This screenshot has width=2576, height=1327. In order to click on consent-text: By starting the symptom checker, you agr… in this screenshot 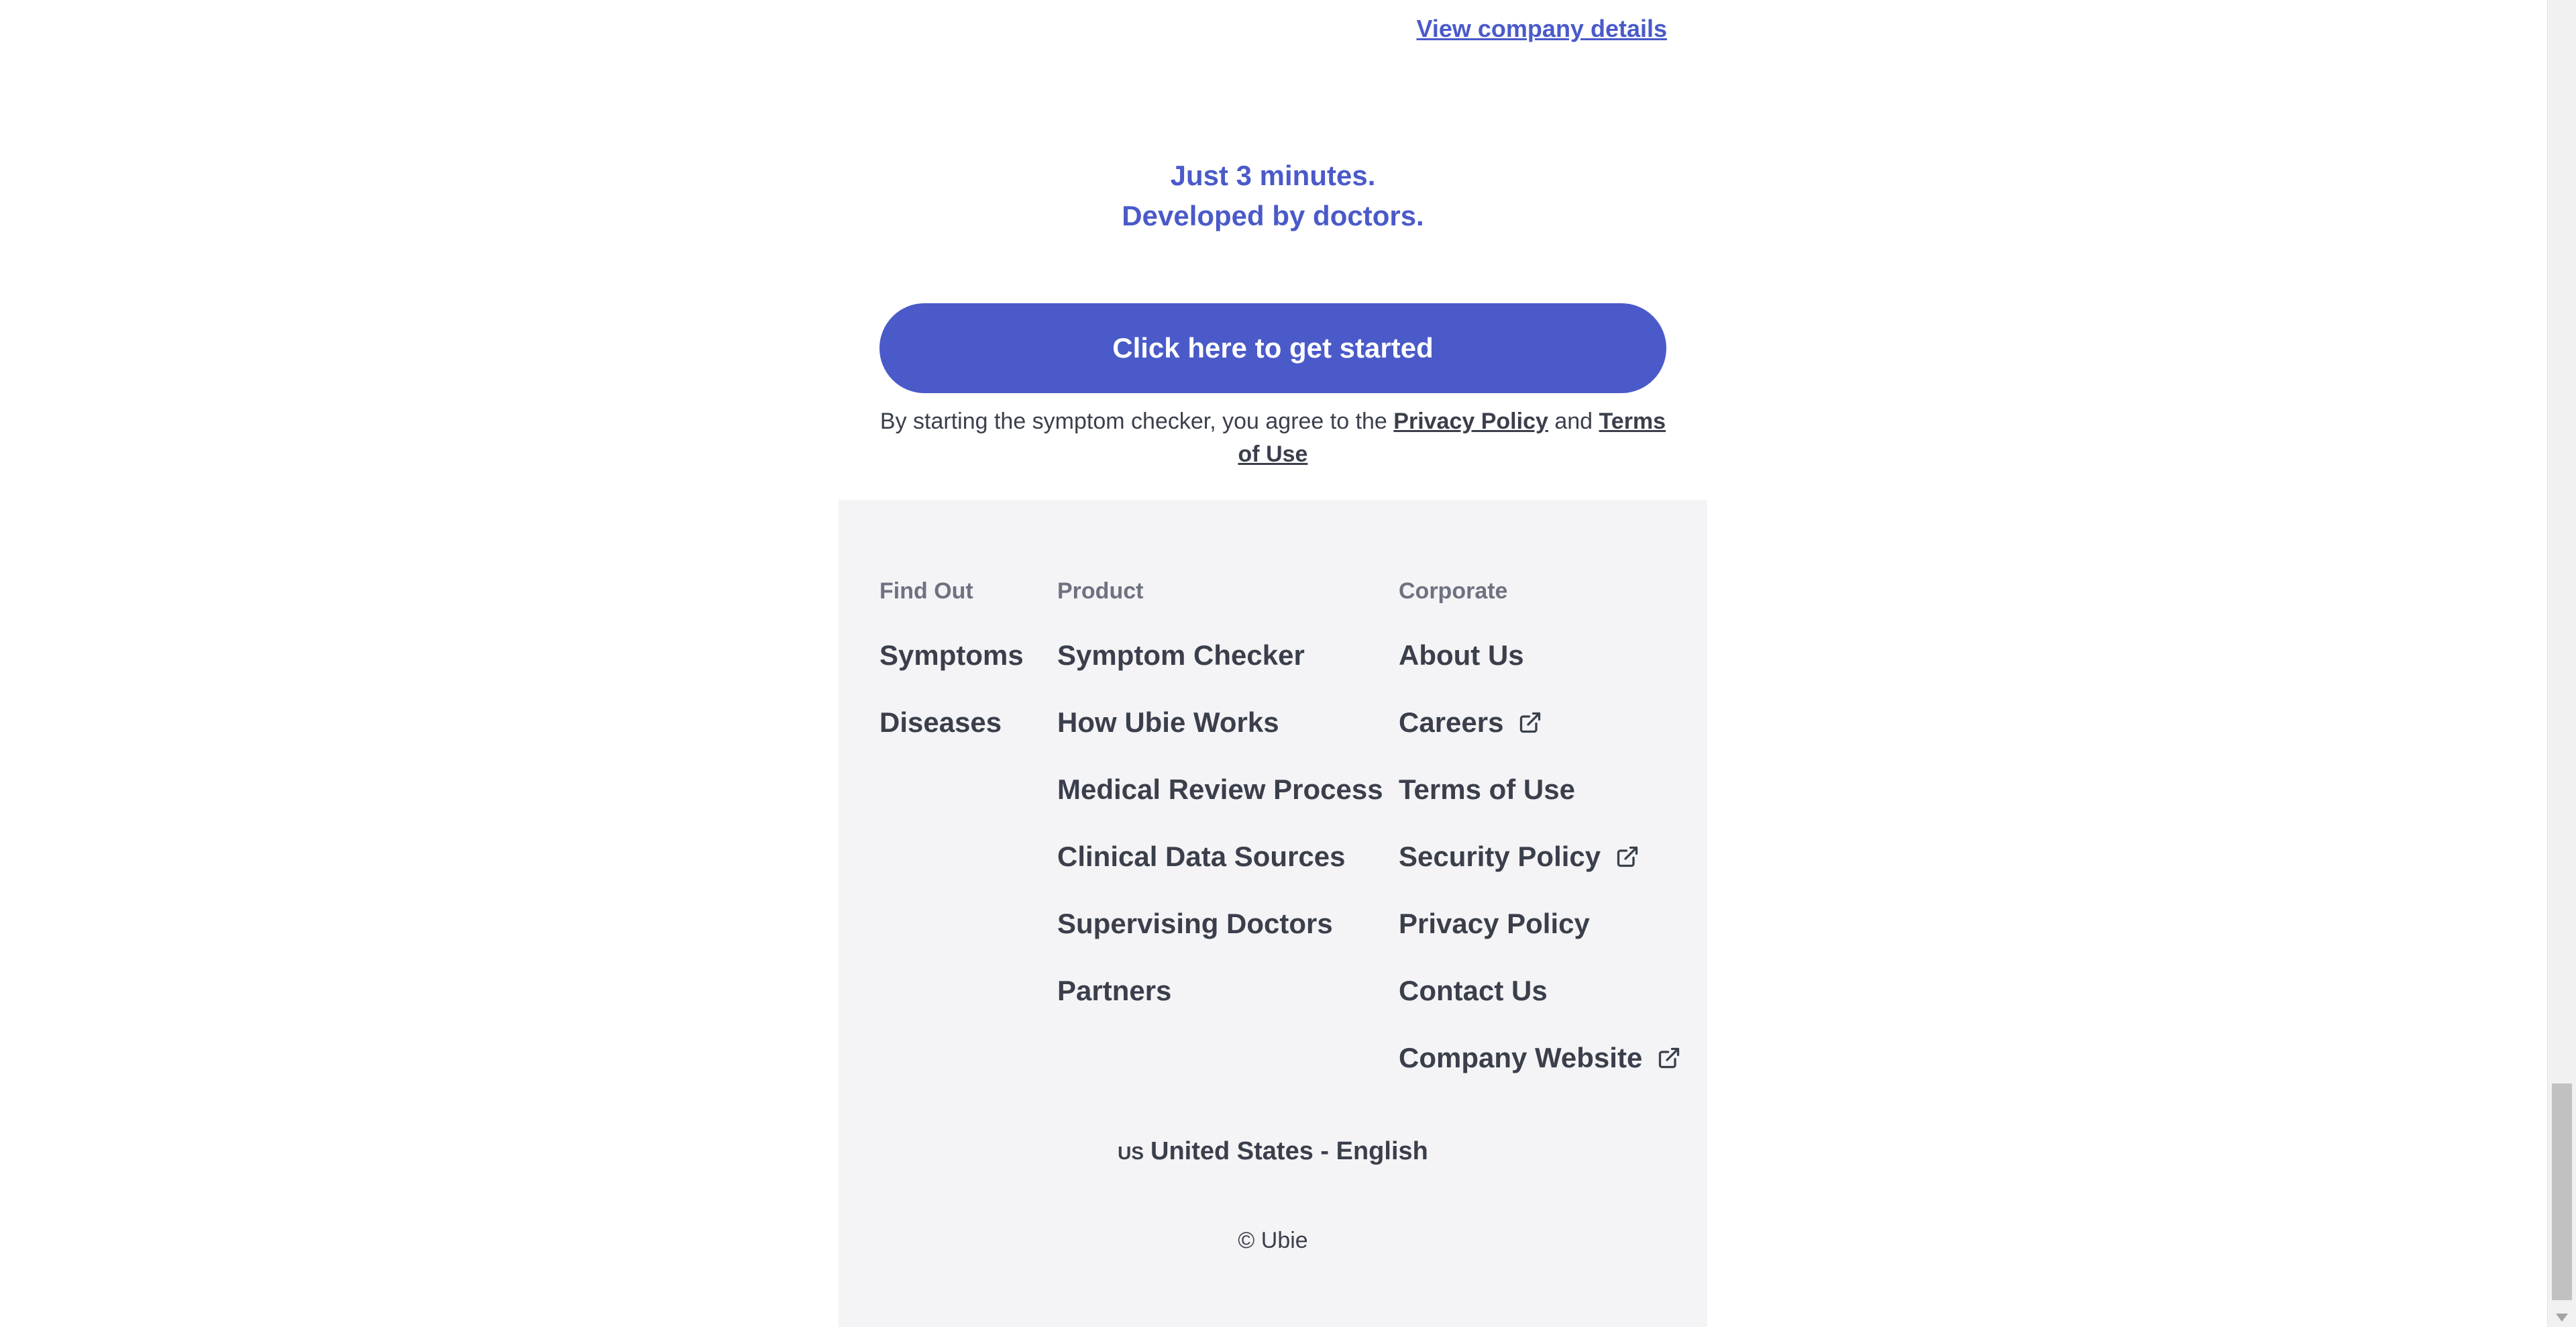, I will do `click(1272, 438)`.